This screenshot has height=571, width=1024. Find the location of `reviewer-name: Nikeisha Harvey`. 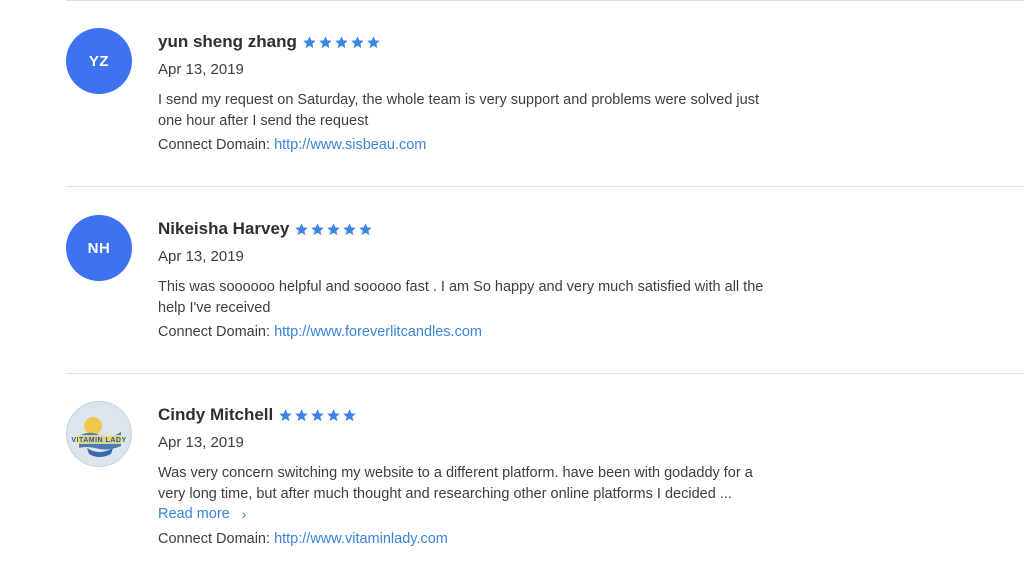

reviewer-name: Nikeisha Harvey is located at coordinates (224, 228).